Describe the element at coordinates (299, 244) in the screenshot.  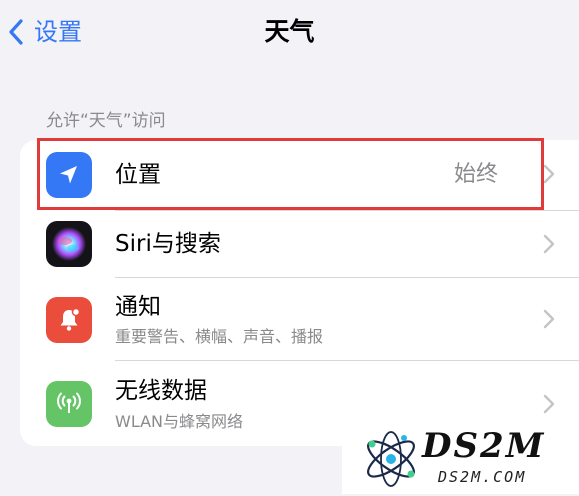
I see `row-siri-search: Siri与搜索` at that location.